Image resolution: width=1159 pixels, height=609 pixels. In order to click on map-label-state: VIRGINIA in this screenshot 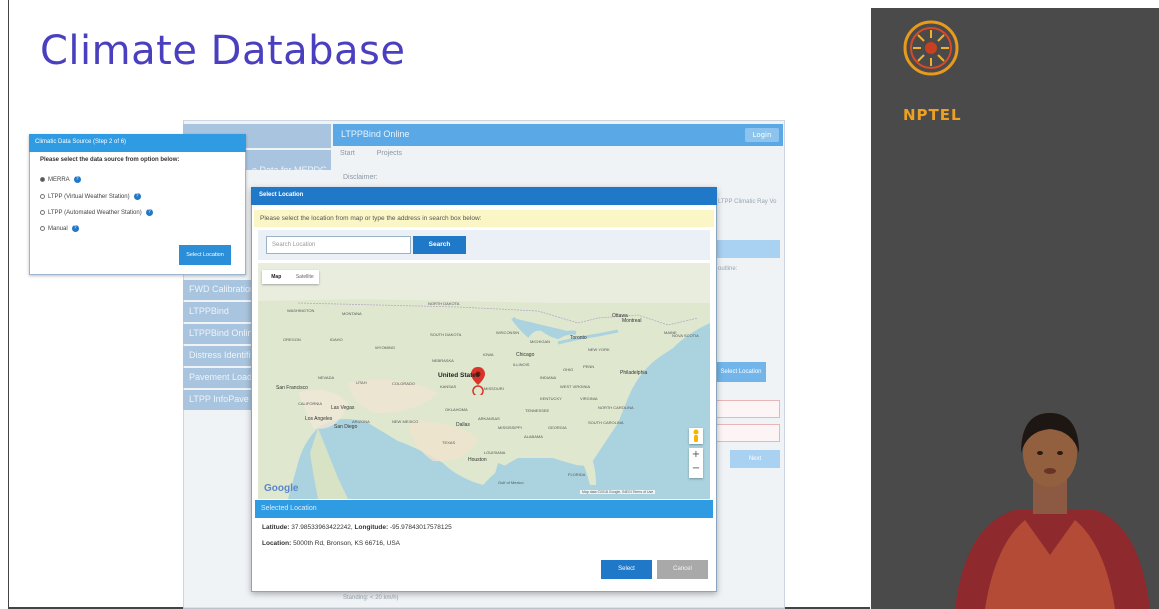, I will do `click(589, 398)`.